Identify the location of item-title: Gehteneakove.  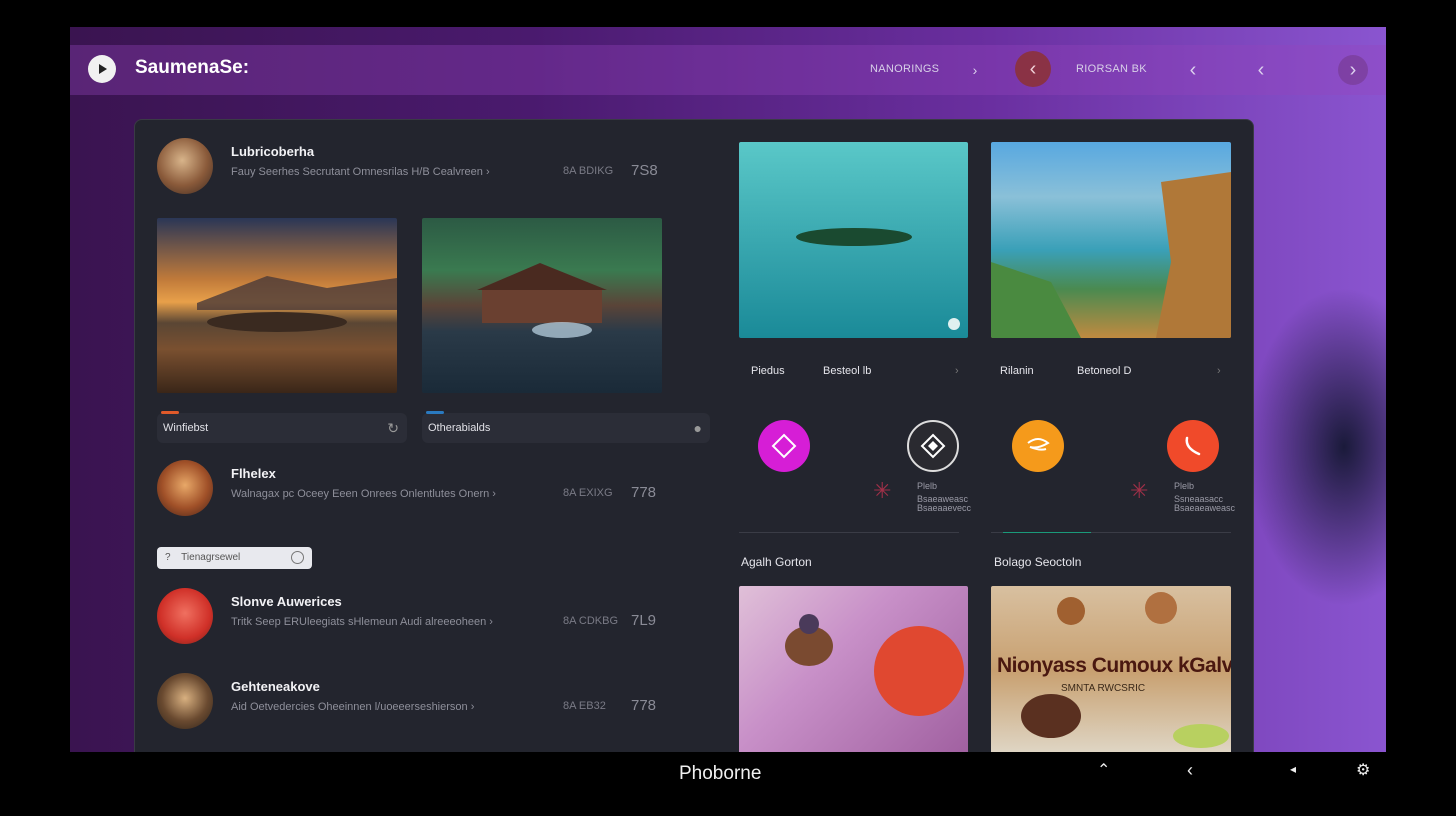
(275, 686).